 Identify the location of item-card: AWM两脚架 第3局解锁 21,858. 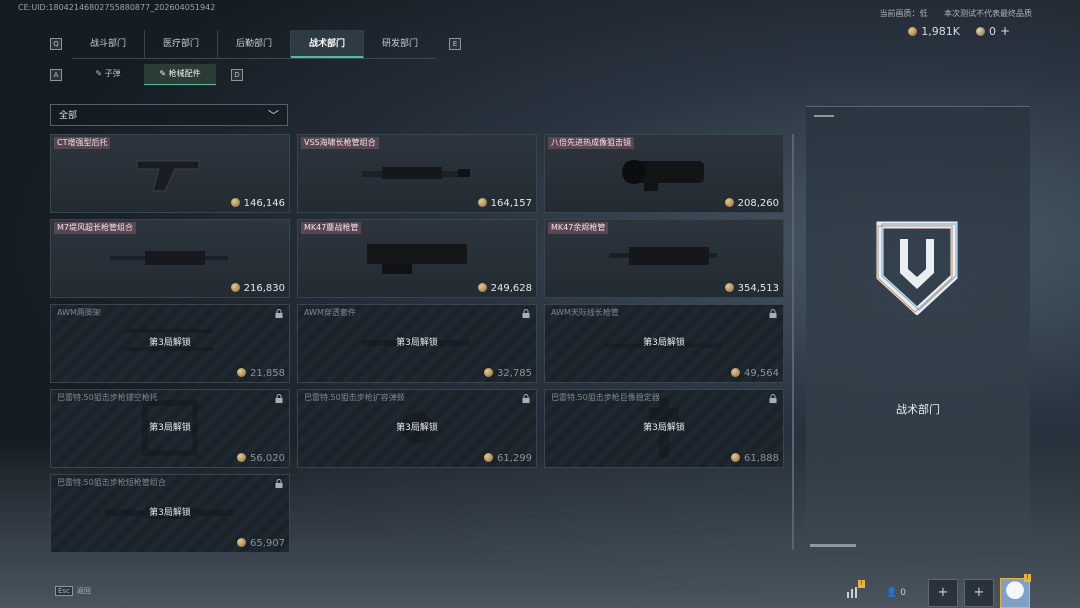
(170, 343).